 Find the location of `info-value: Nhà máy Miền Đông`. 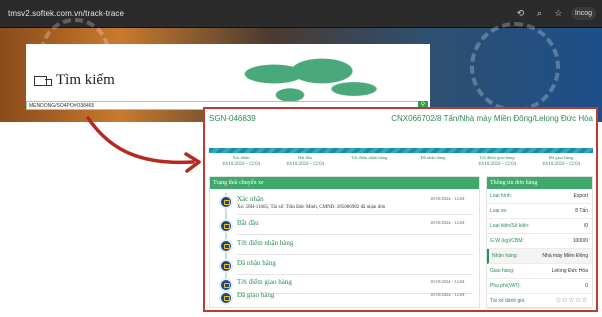

info-value: Nhà máy Miền Đông is located at coordinates (565, 256).